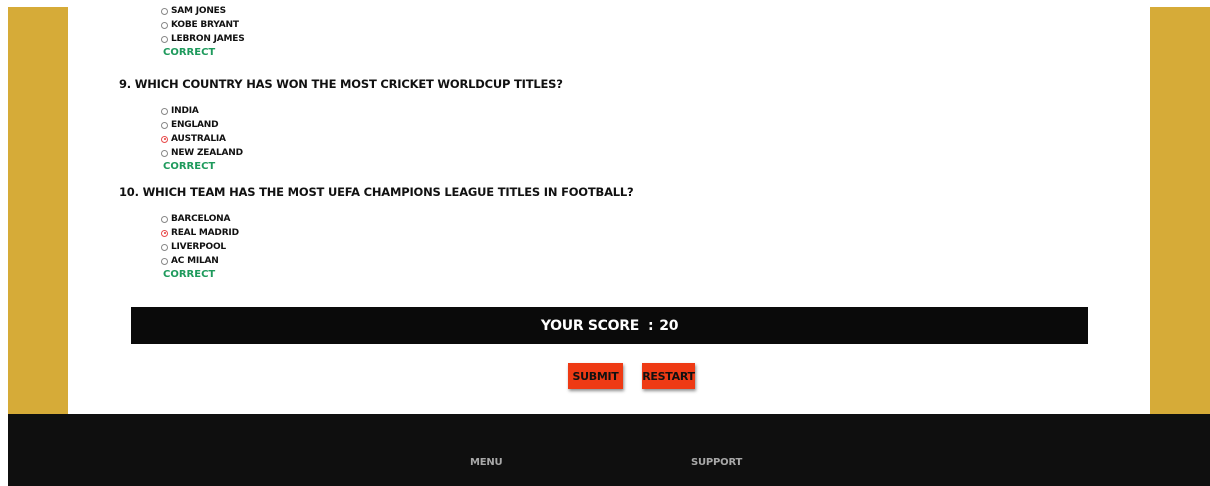 This screenshot has width=1210, height=486. What do you see at coordinates (597, 11) in the screenshot?
I see `option-sam-jones: SAM JONES` at bounding box center [597, 11].